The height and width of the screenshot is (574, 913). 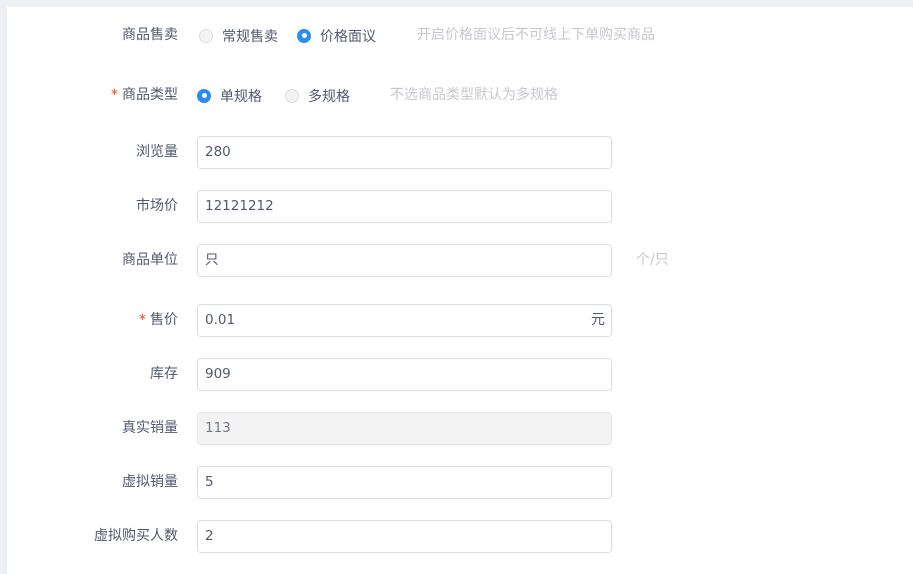 I want to click on price-currency-suffix: 元, so click(x=598, y=320).